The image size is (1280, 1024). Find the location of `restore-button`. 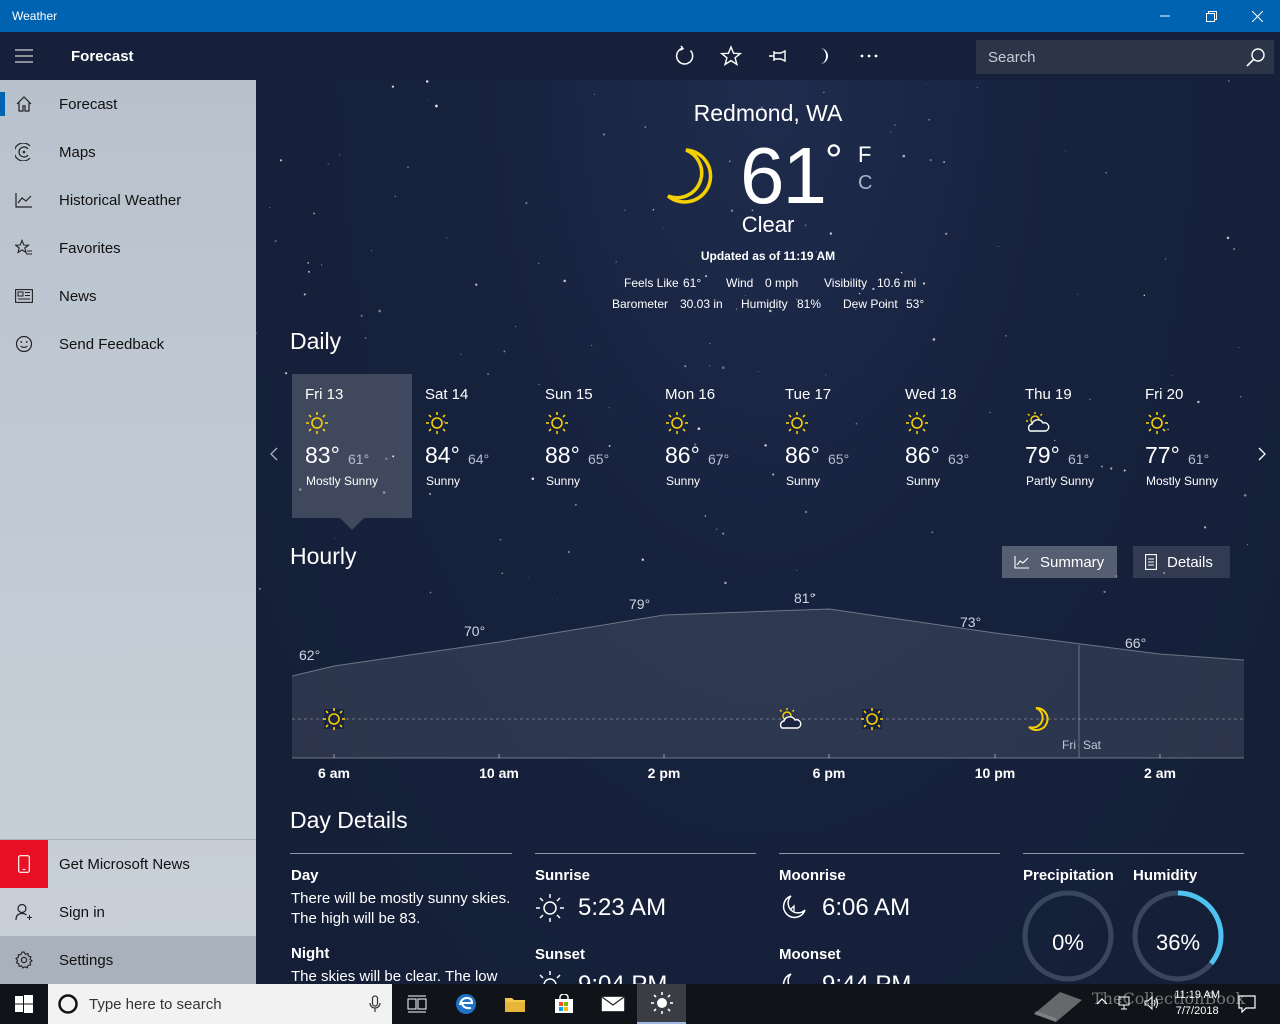

restore-button is located at coordinates (1211, 16).